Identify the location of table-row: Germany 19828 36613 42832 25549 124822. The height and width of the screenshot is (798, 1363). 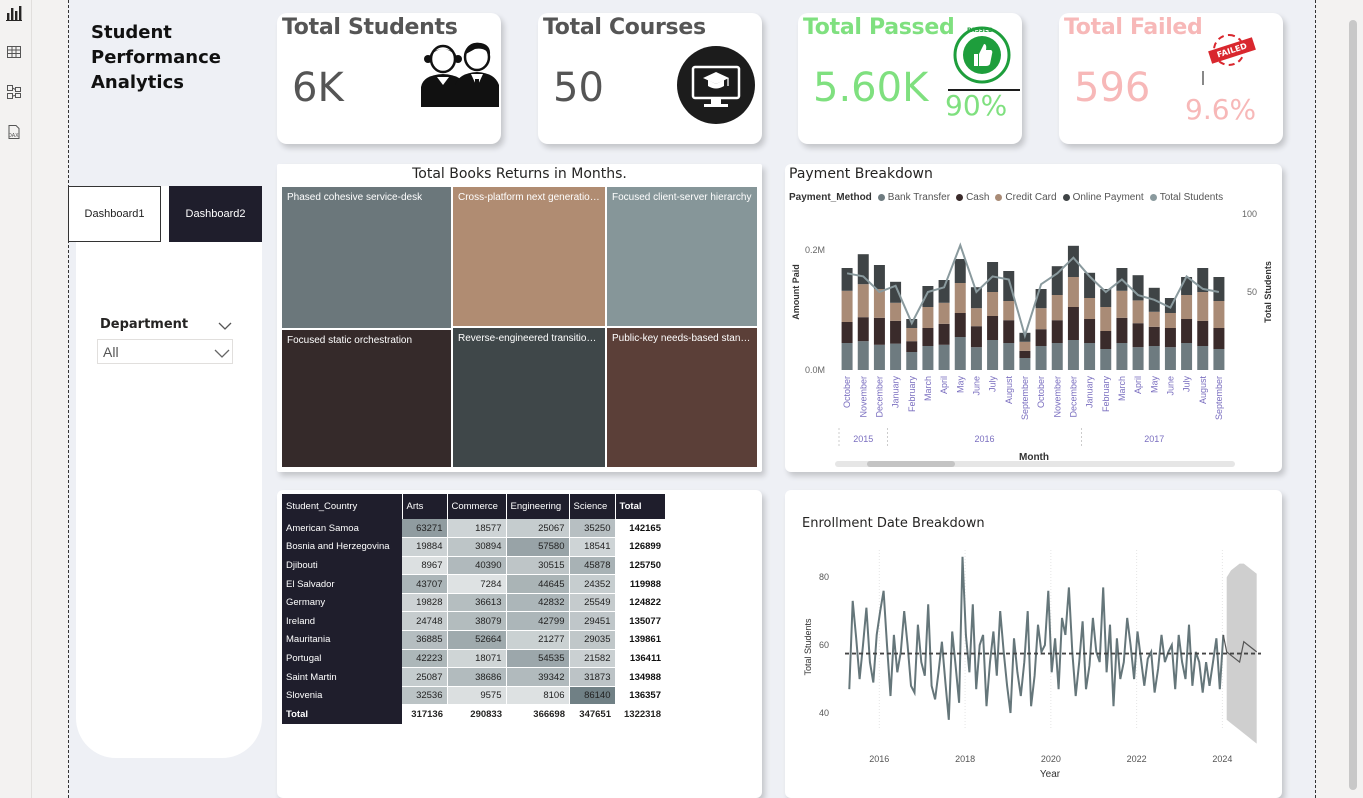
(473, 603).